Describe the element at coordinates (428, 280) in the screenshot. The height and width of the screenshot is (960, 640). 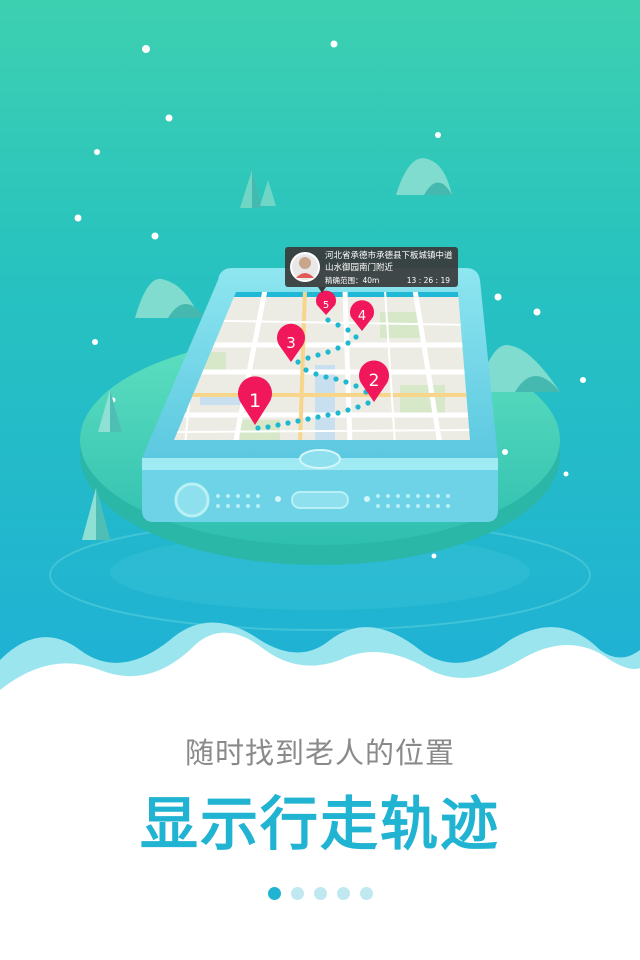
I see `popup-time: 13 : 26 : 19` at that location.